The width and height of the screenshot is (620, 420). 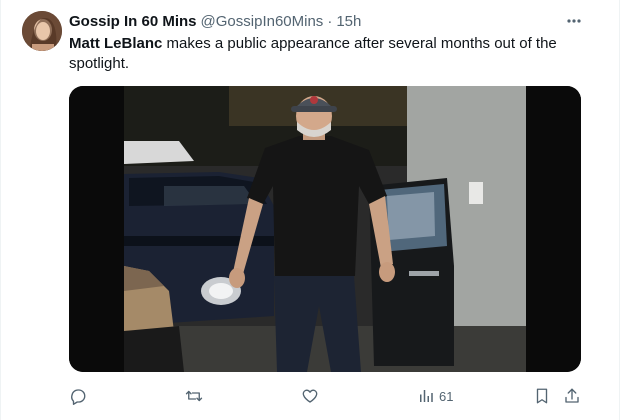 What do you see at coordinates (574, 21) in the screenshot?
I see `more-options-icon` at bounding box center [574, 21].